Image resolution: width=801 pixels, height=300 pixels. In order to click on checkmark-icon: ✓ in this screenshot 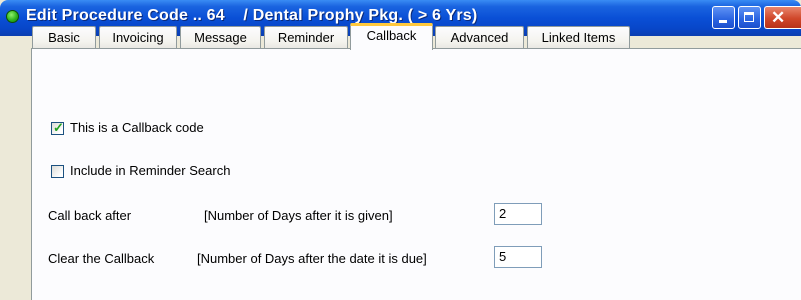, I will do `click(58, 127)`.